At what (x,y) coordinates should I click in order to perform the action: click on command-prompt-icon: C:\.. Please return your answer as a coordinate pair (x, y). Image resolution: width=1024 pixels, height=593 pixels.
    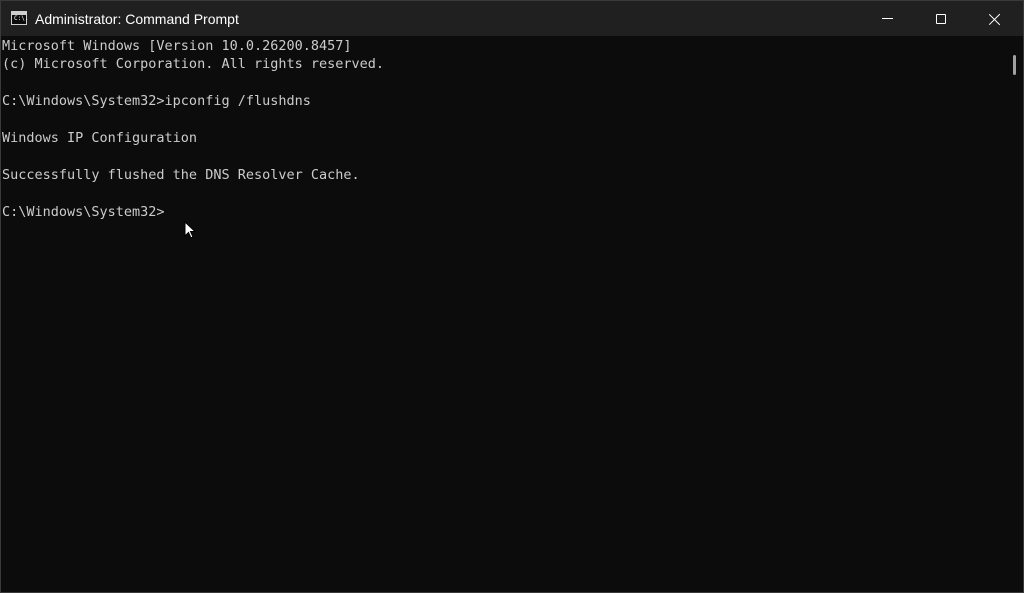
    Looking at the image, I should click on (20, 18).